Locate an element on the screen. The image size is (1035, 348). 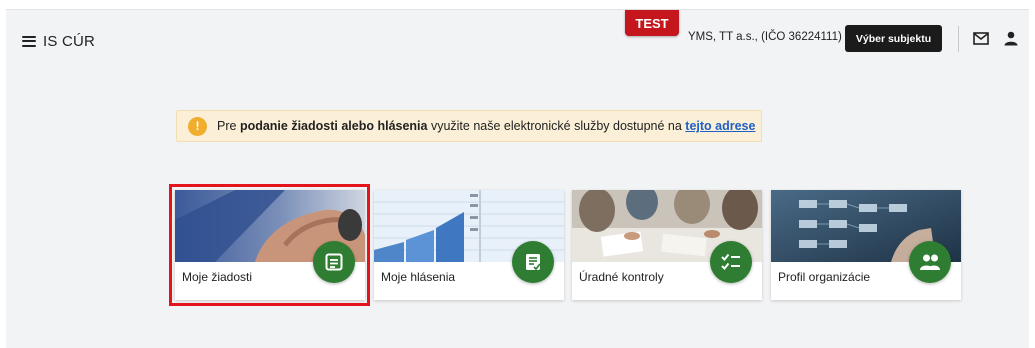
info-icon: ! is located at coordinates (197, 126).